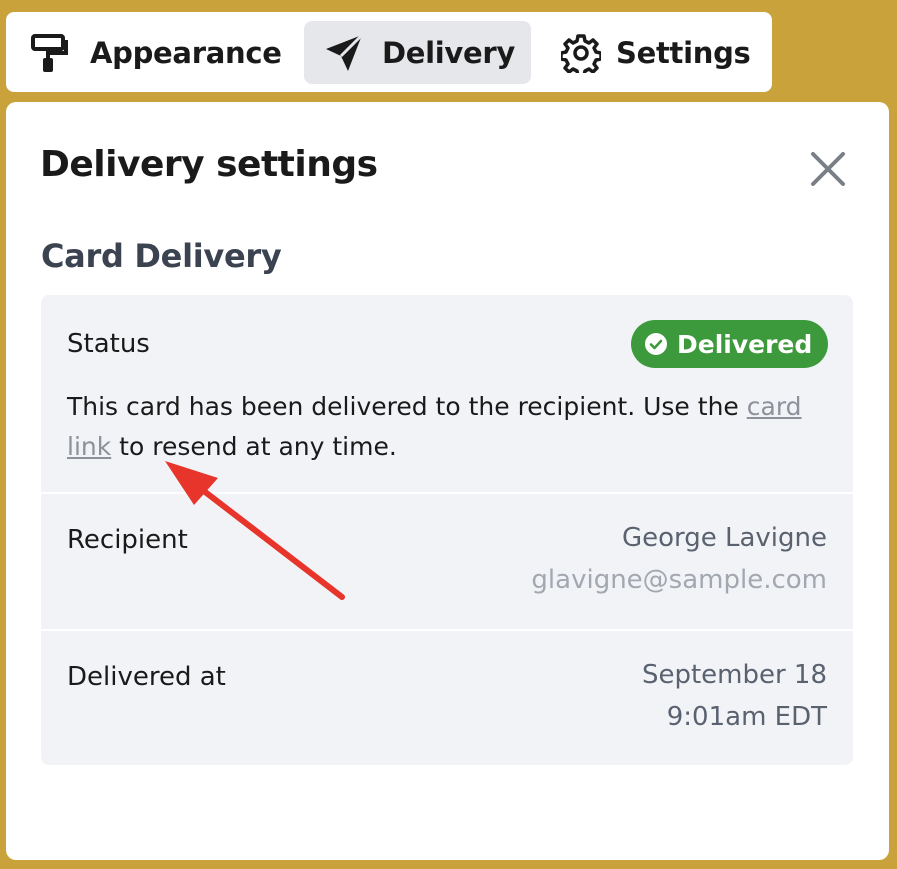  What do you see at coordinates (344, 53) in the screenshot?
I see `send-icon` at bounding box center [344, 53].